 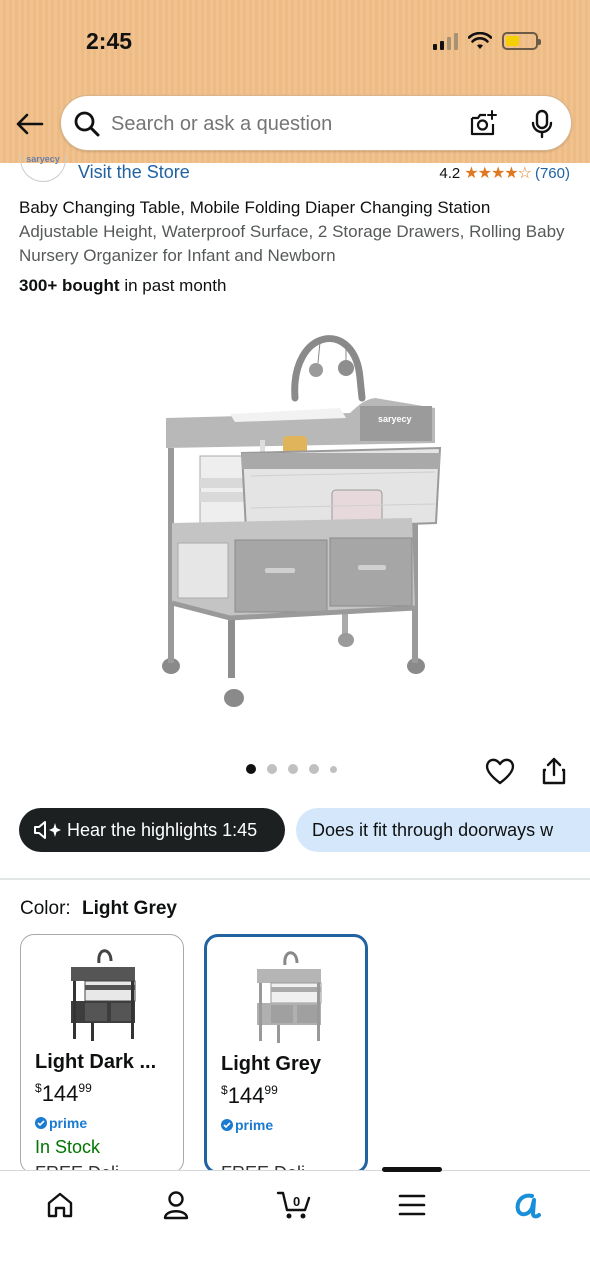 What do you see at coordinates (271, 1064) in the screenshot?
I see `color-option-name: Light Grey` at bounding box center [271, 1064].